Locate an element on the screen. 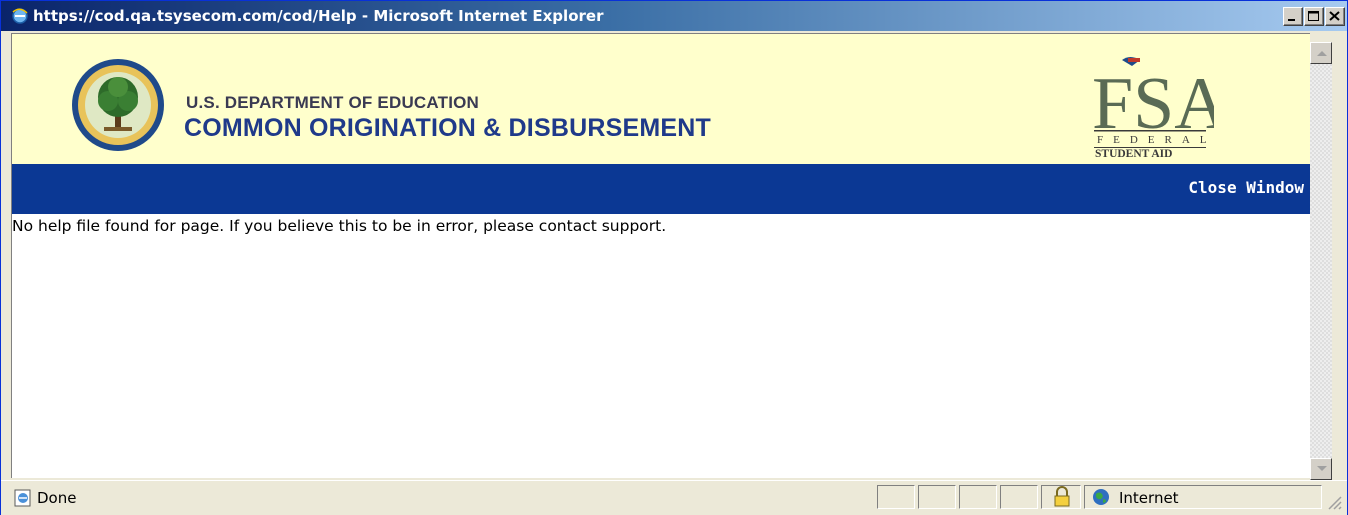  fsa-logo: FSA FEDERAL STUDENT AID is located at coordinates (1153, 108).